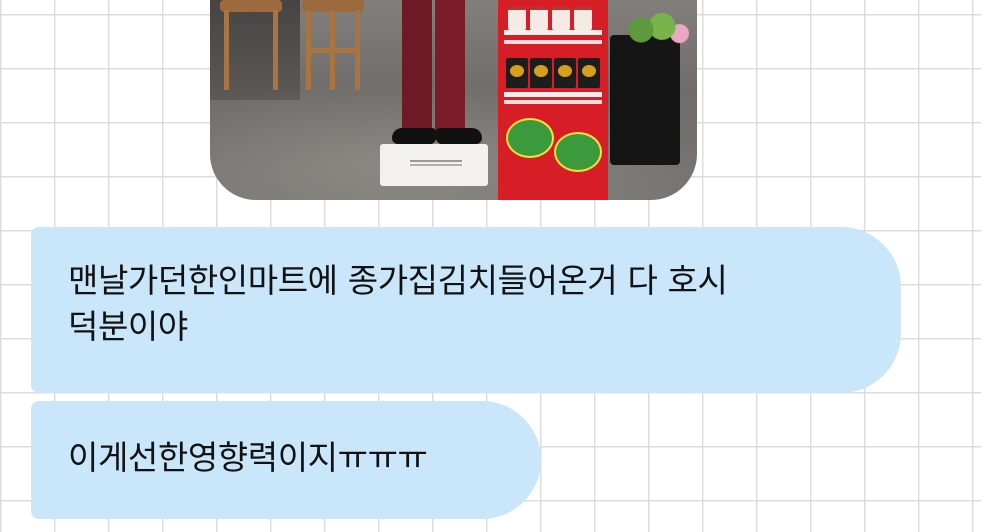  I want to click on photo-cardboard-standee, so click(435, 95).